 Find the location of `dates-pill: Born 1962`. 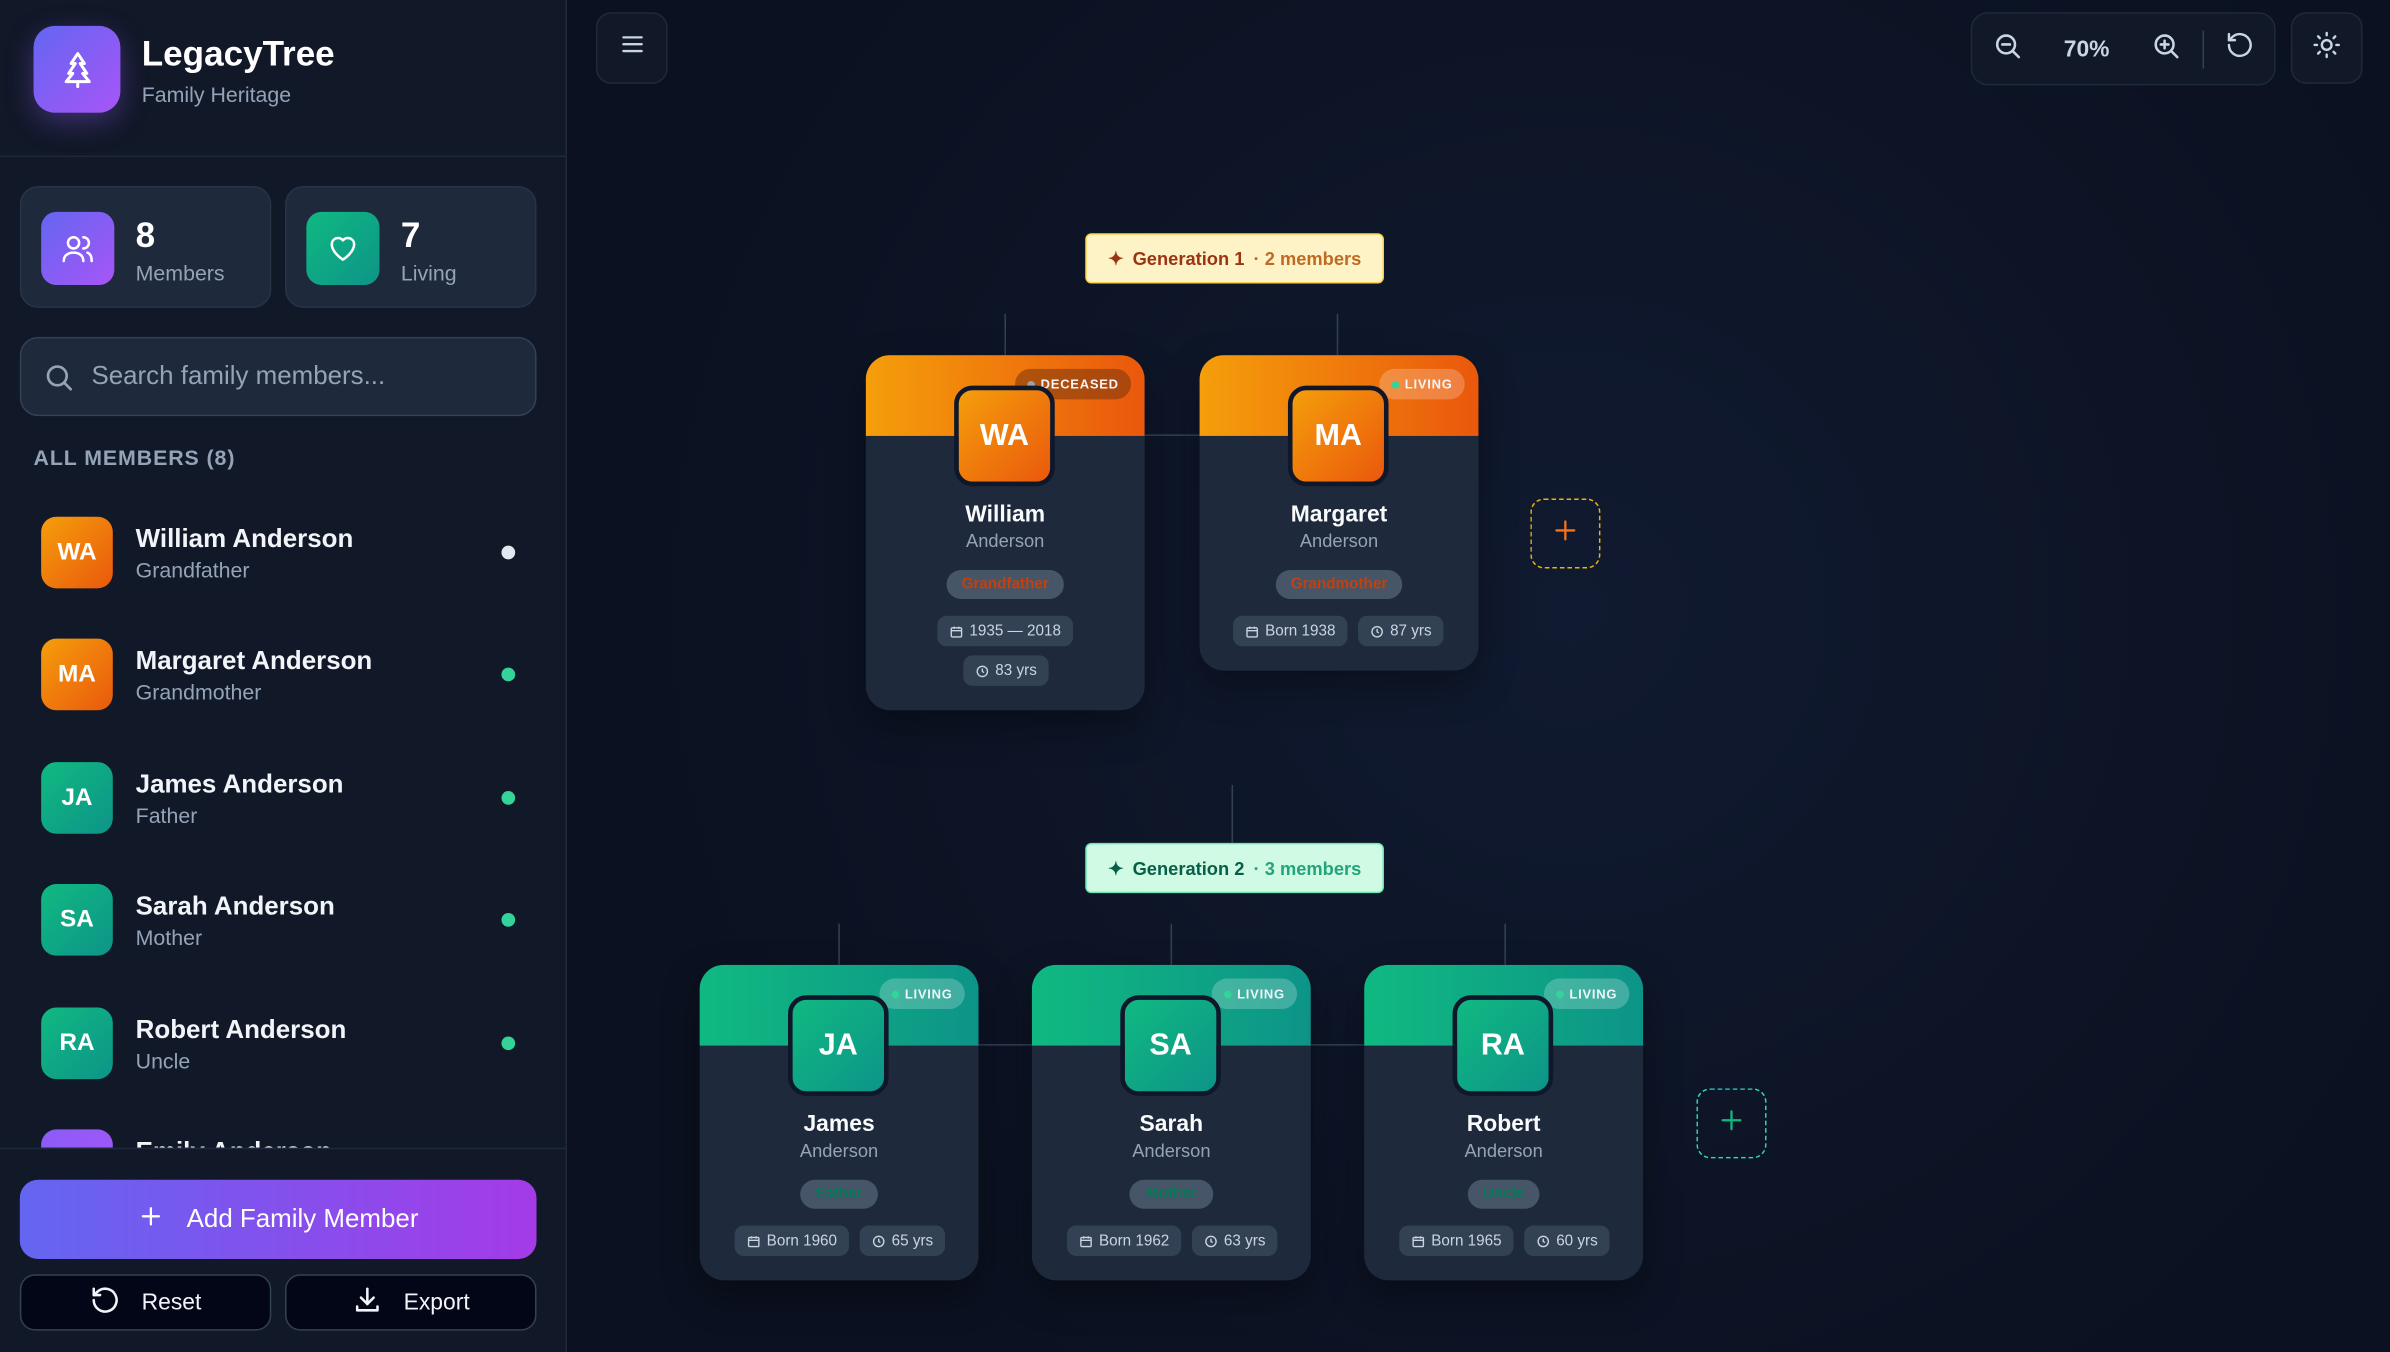

dates-pill: Born 1962 is located at coordinates (1124, 1240).